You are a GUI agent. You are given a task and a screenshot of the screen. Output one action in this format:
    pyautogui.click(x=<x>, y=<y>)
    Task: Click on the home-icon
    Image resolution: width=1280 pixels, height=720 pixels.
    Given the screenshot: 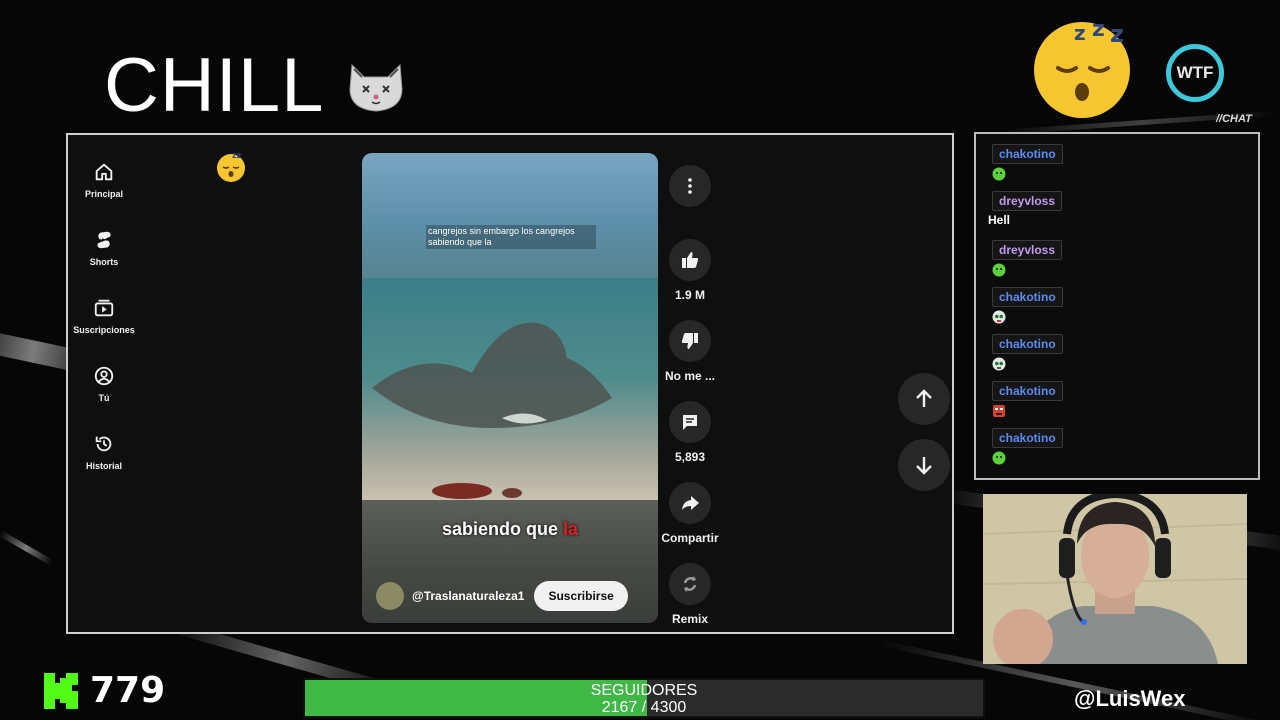 What is the action you would take?
    pyautogui.click(x=104, y=172)
    